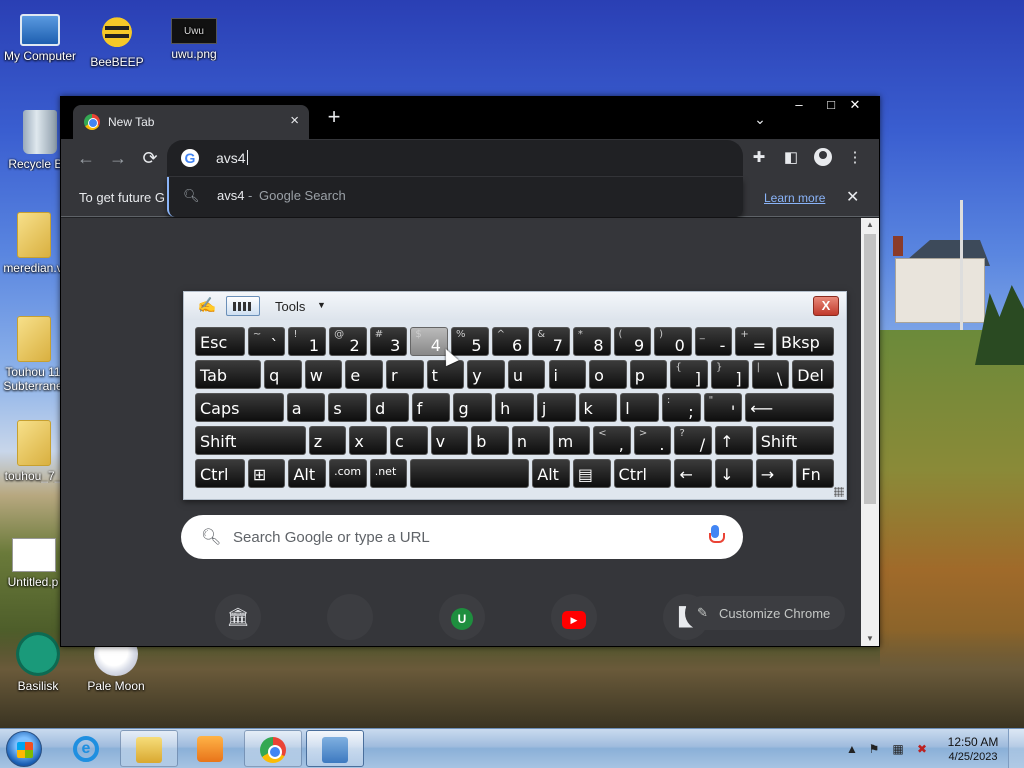 This screenshot has height=768, width=1024. What do you see at coordinates (567, 374) in the screenshot?
I see `osk-key: i` at bounding box center [567, 374].